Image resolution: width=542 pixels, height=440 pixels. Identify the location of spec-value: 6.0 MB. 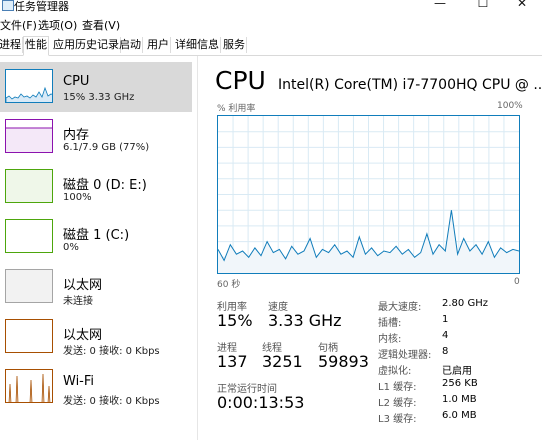
(459, 415).